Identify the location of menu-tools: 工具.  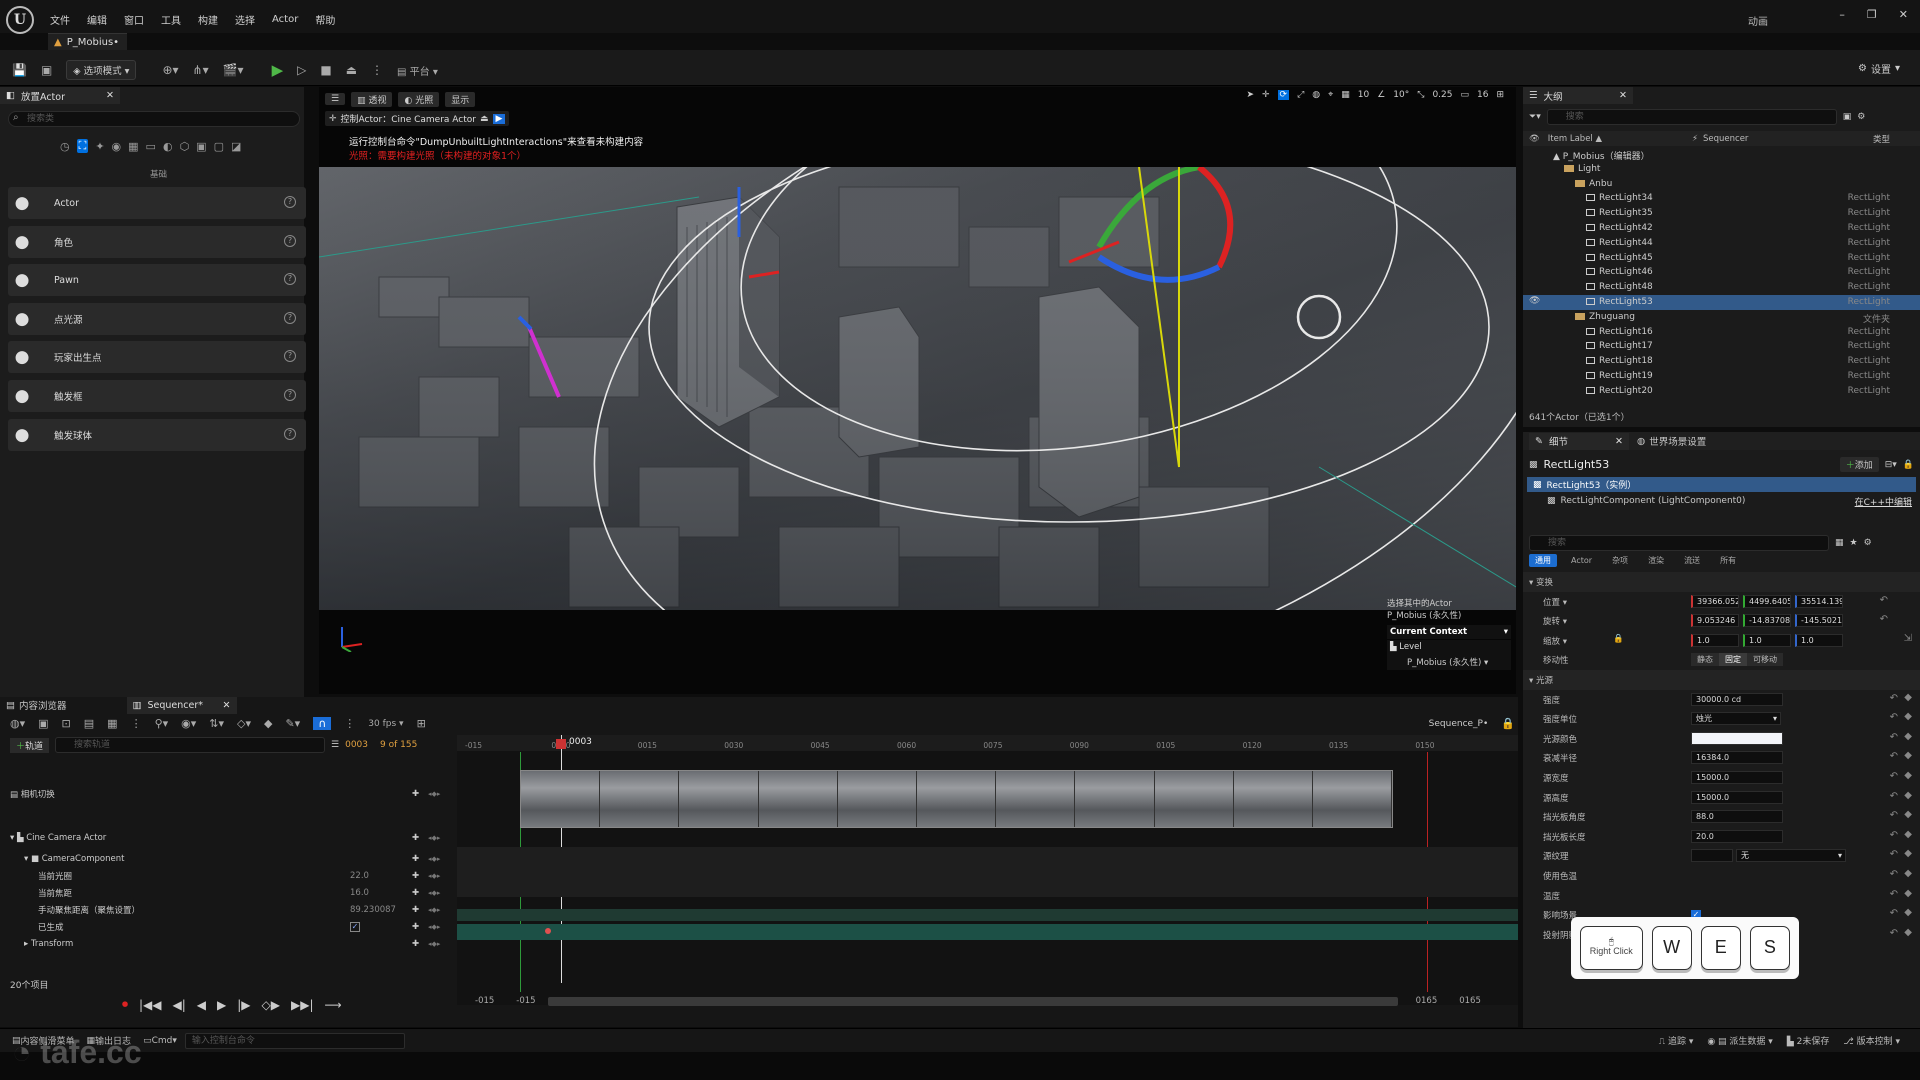
(171, 19).